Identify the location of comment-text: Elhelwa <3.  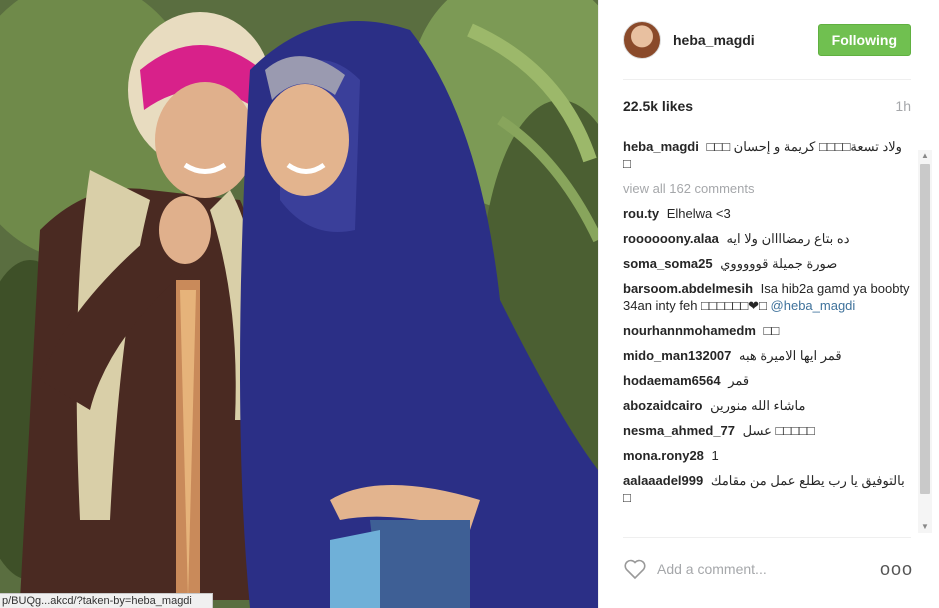
(698, 213).